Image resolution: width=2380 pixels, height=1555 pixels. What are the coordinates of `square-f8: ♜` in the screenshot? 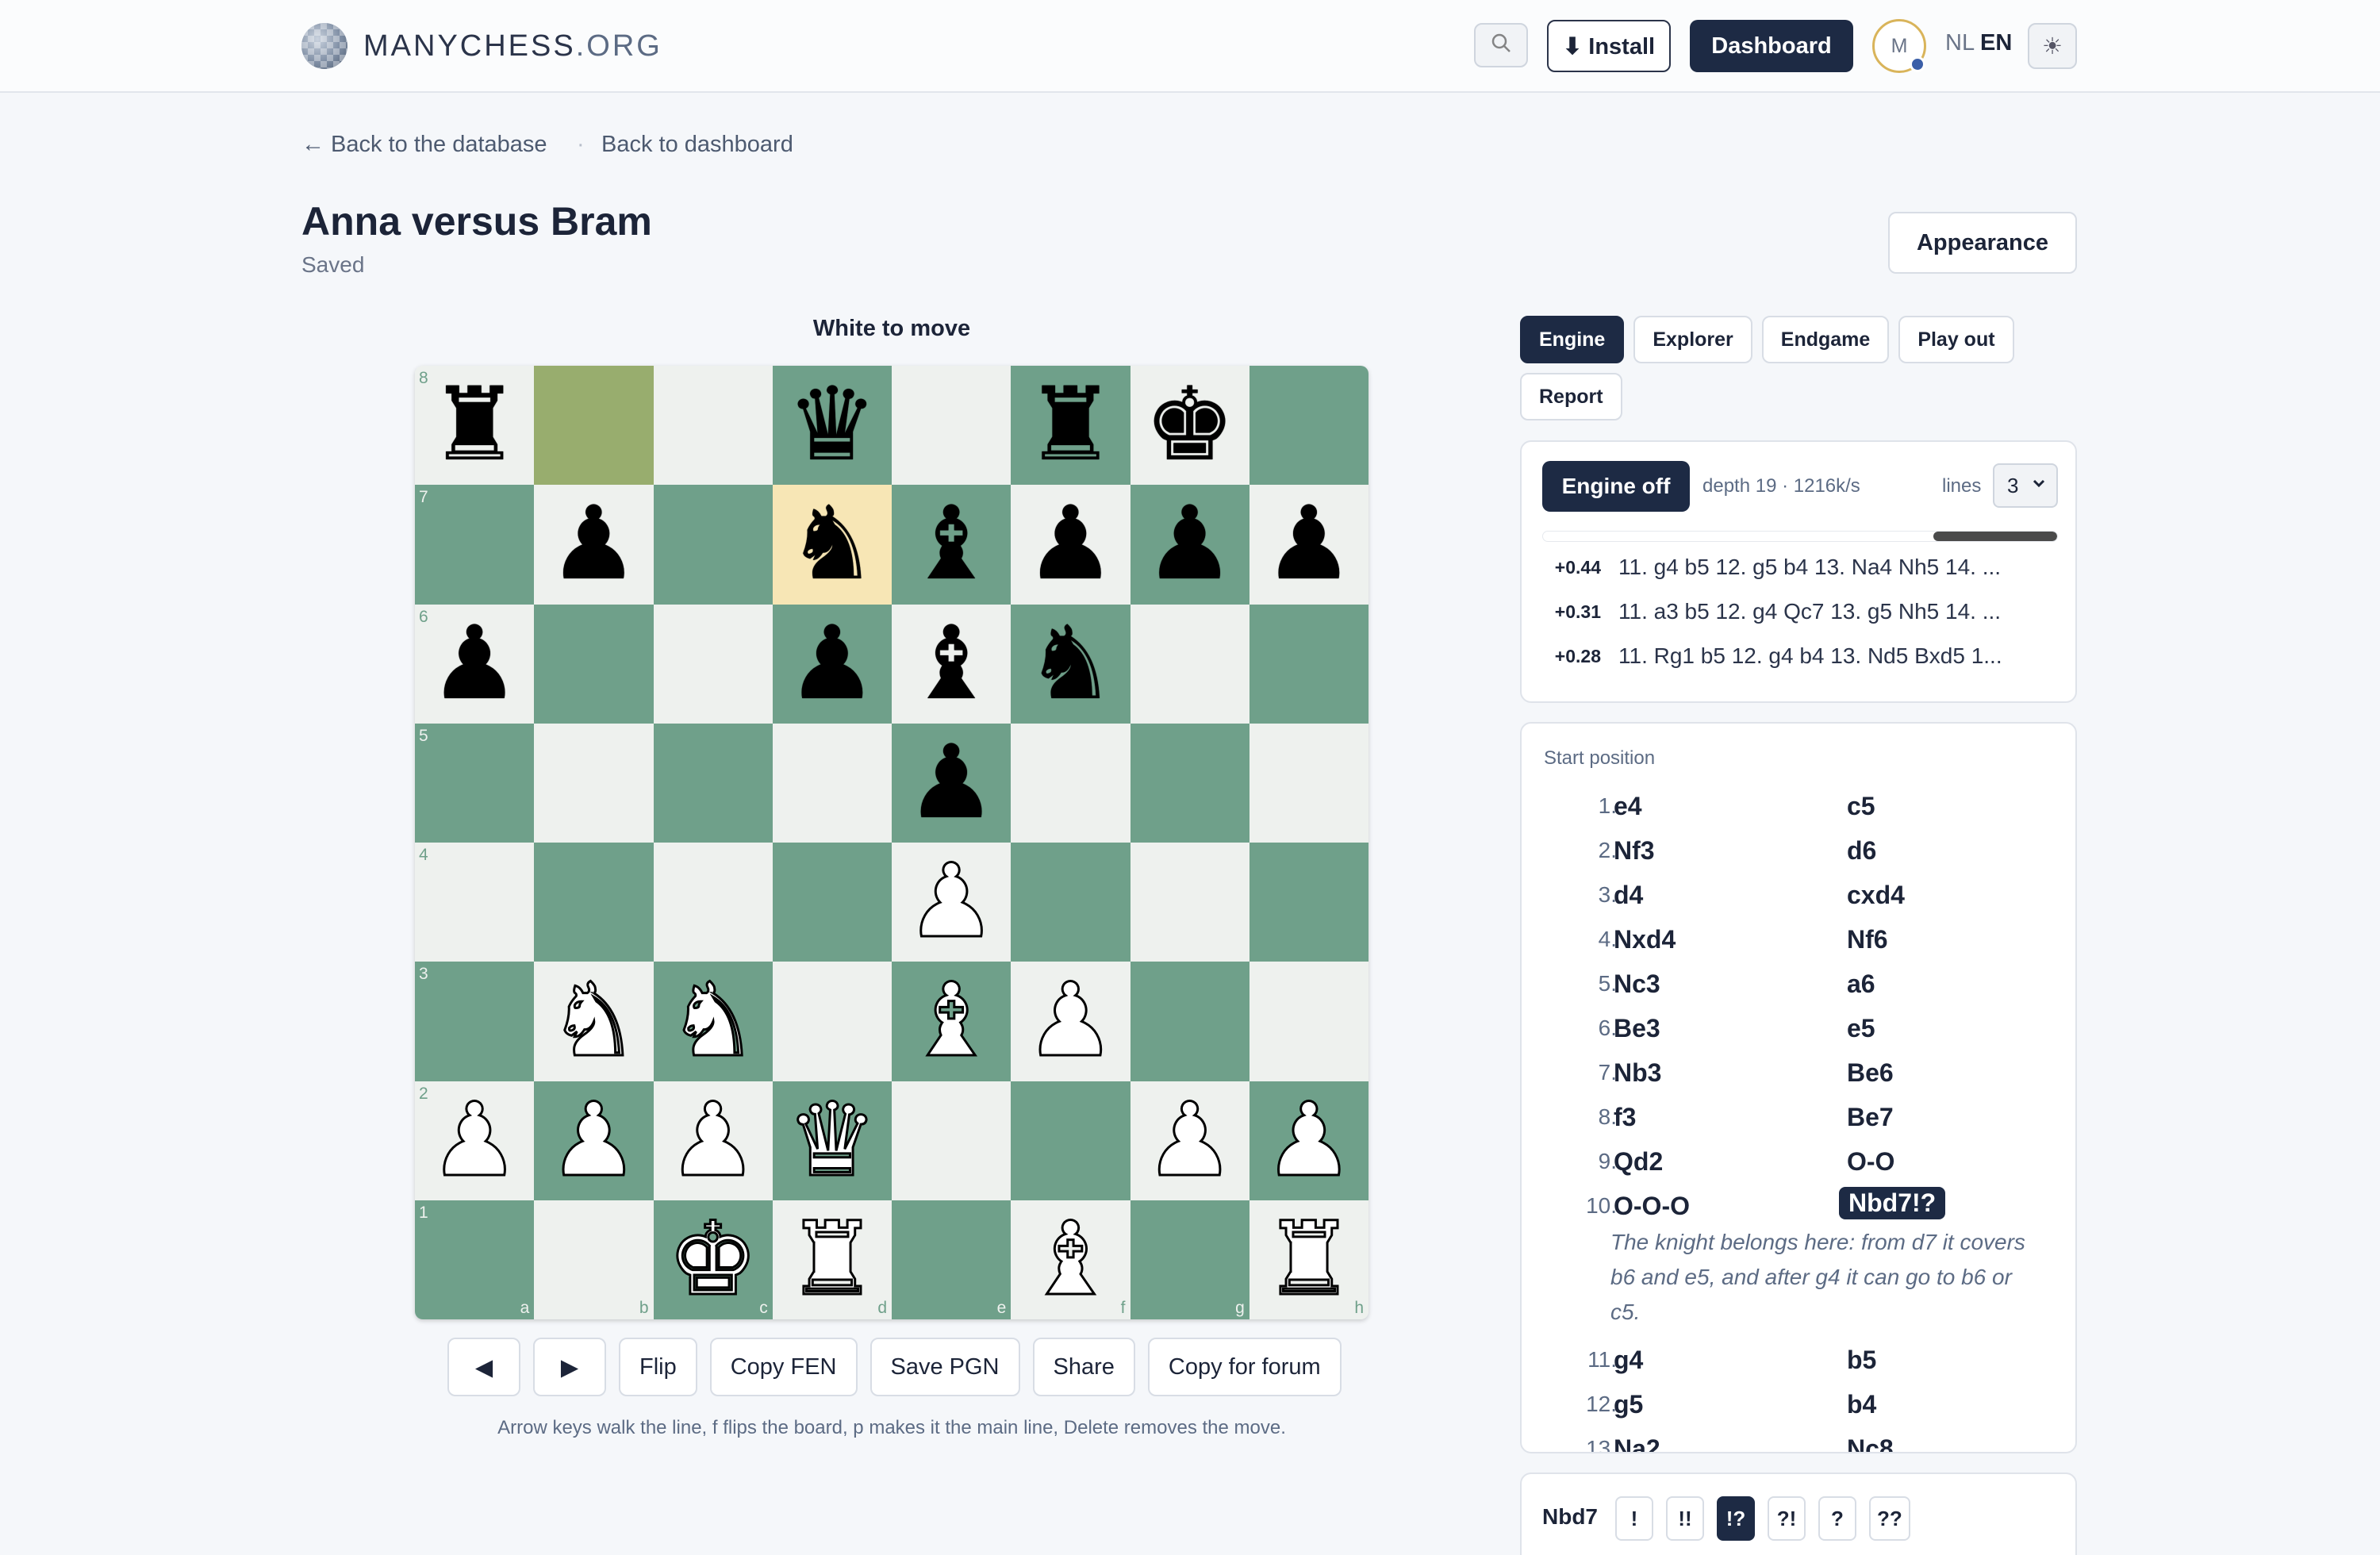 It's located at (1070, 426).